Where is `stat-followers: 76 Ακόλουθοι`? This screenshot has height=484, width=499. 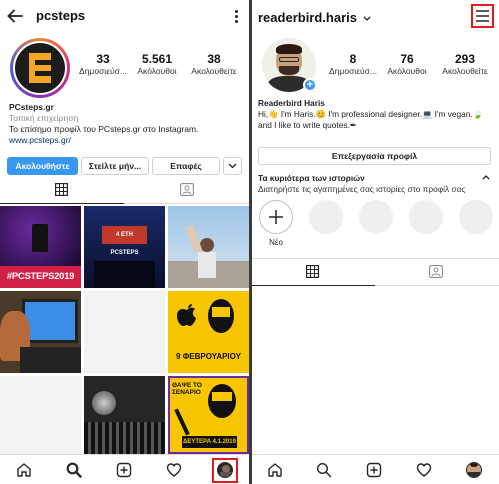 stat-followers: 76 Ακόλουθοι is located at coordinates (407, 64).